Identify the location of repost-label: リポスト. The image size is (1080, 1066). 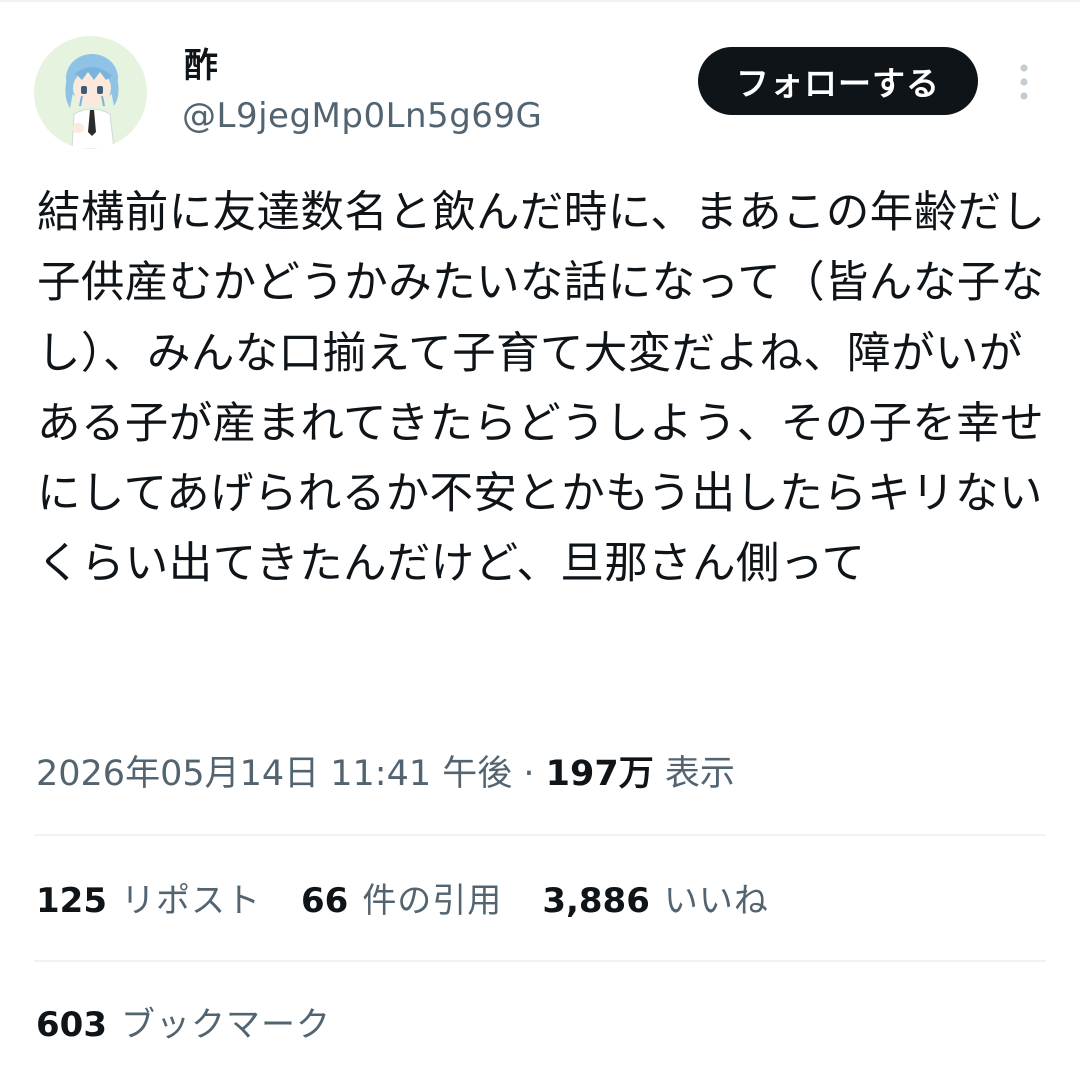
(190, 901).